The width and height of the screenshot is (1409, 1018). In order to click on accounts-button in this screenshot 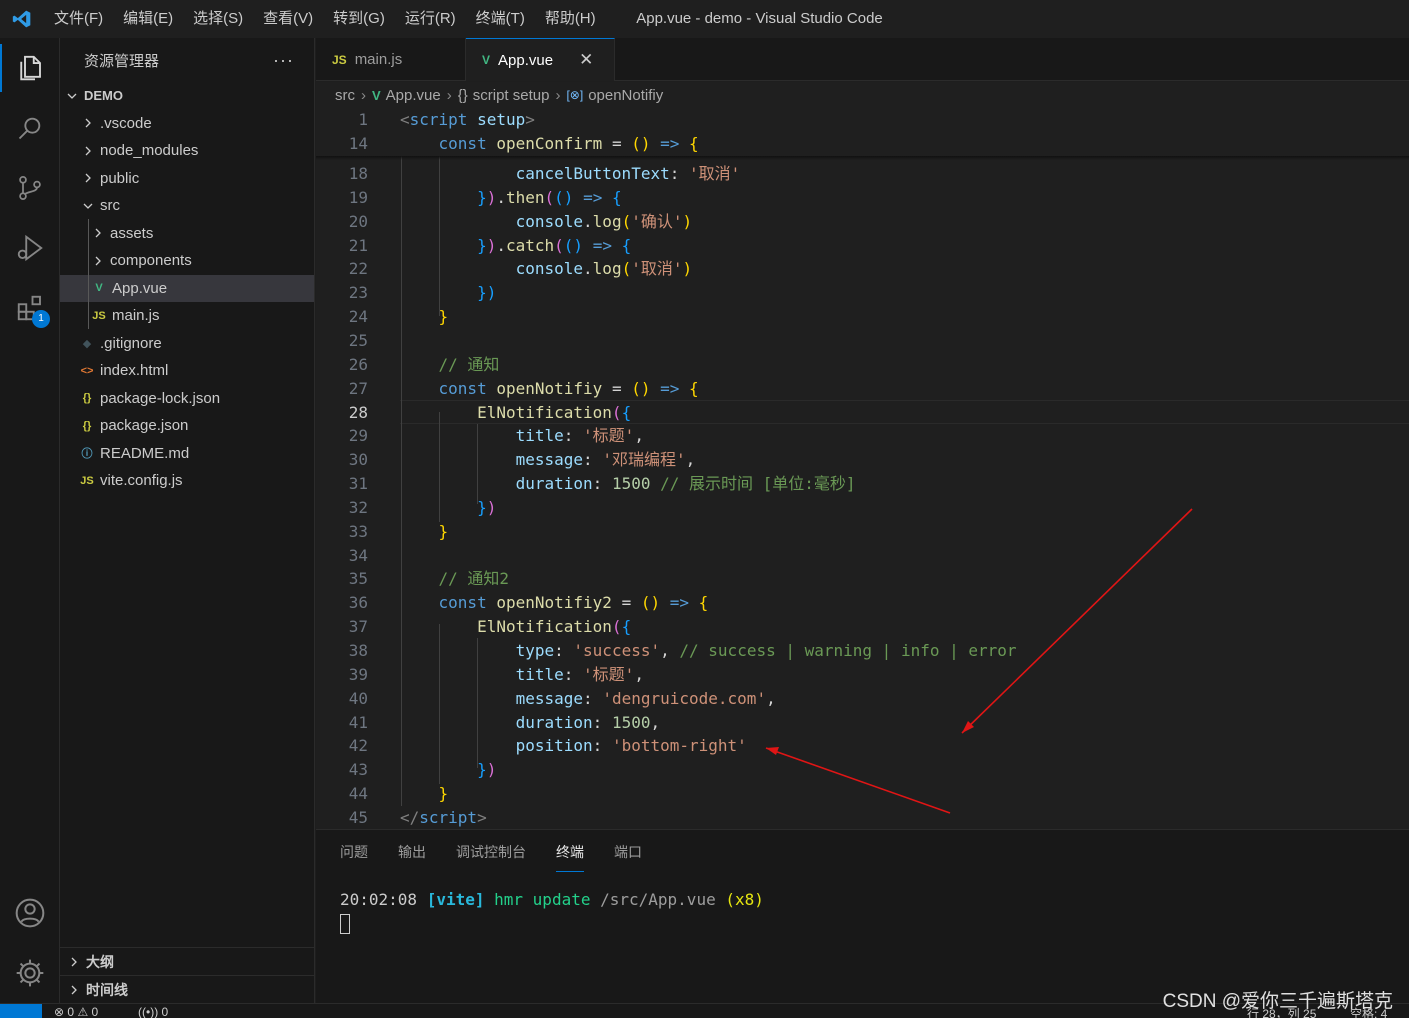, I will do `click(30, 913)`.